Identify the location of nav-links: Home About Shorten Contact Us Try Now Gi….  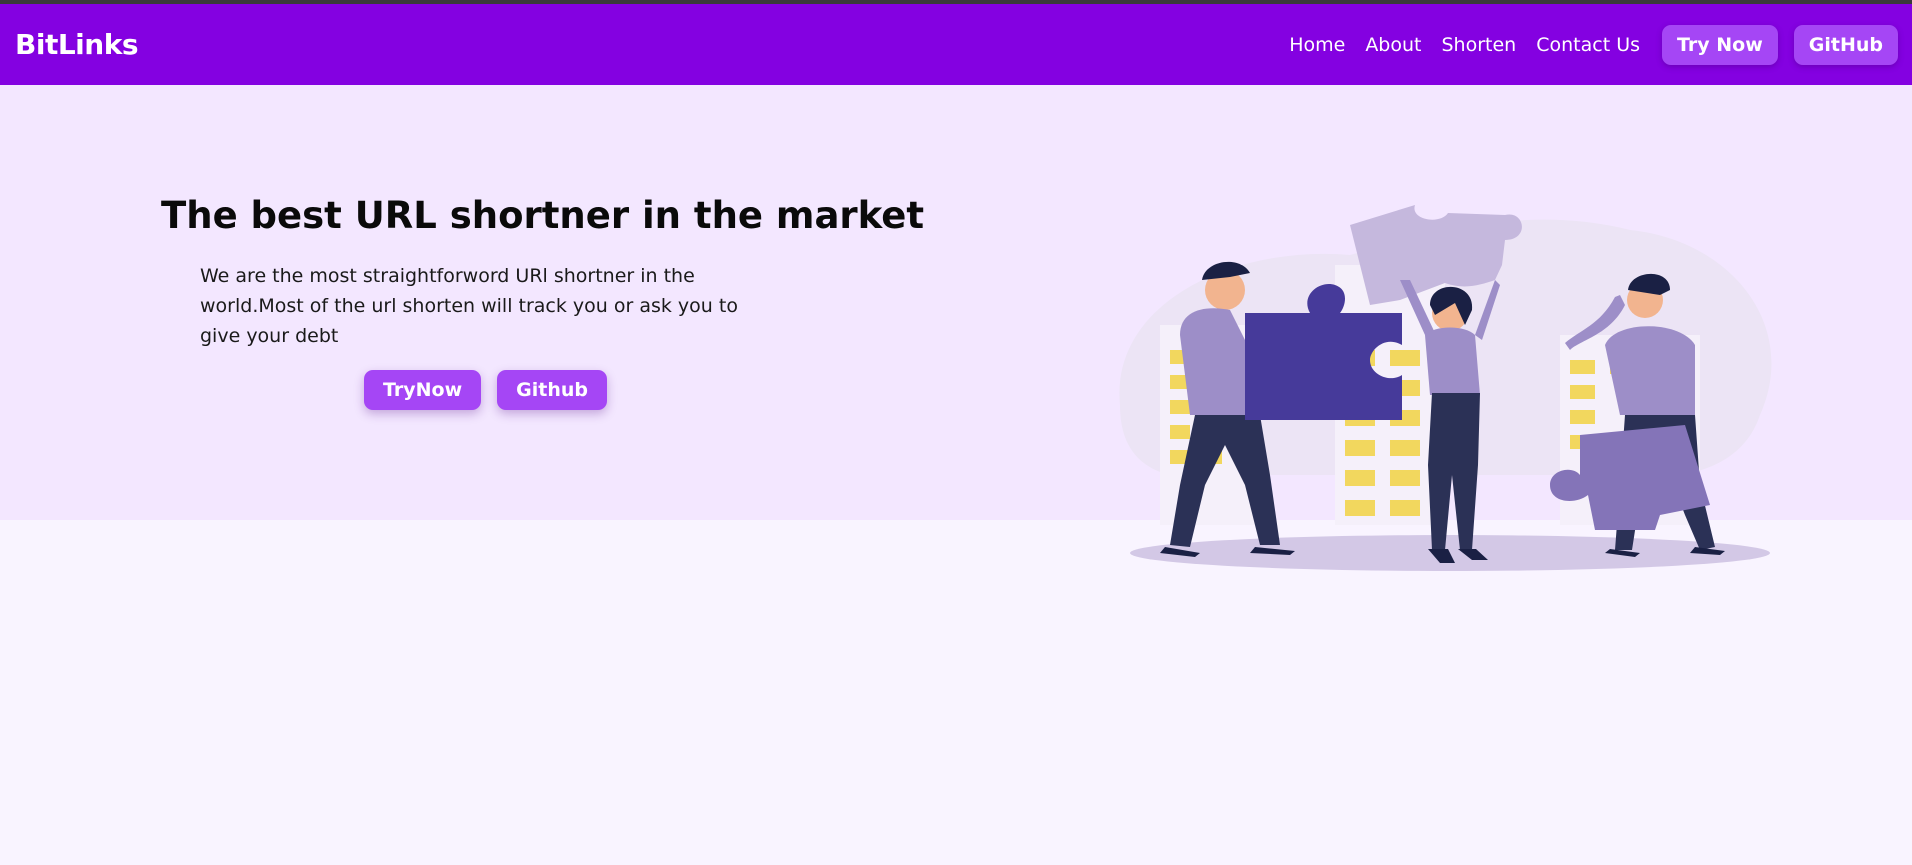
(1593, 44).